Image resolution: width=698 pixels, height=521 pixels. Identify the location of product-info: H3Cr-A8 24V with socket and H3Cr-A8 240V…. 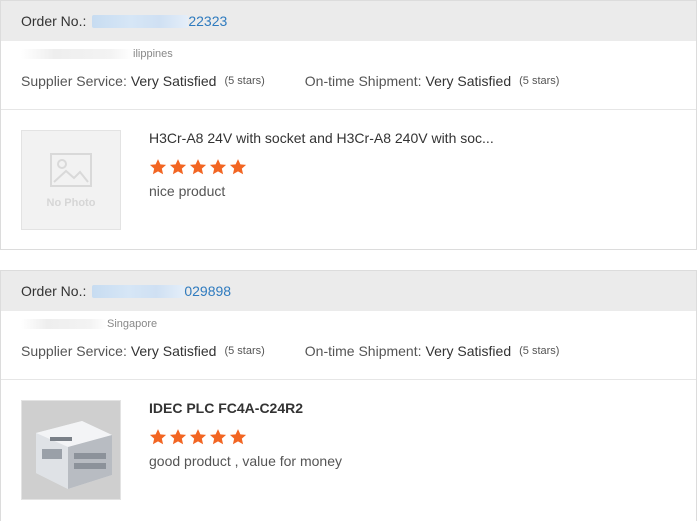
(321, 180).